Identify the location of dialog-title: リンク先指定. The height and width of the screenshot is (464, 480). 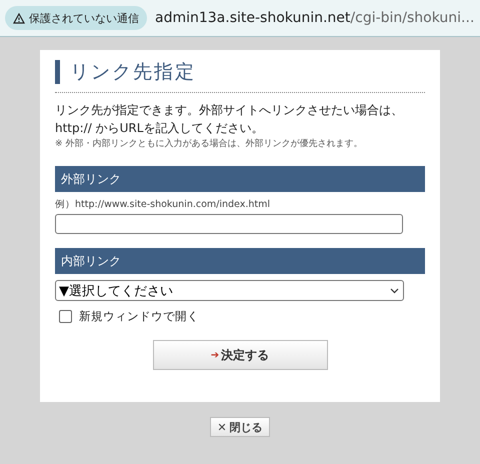
(240, 72).